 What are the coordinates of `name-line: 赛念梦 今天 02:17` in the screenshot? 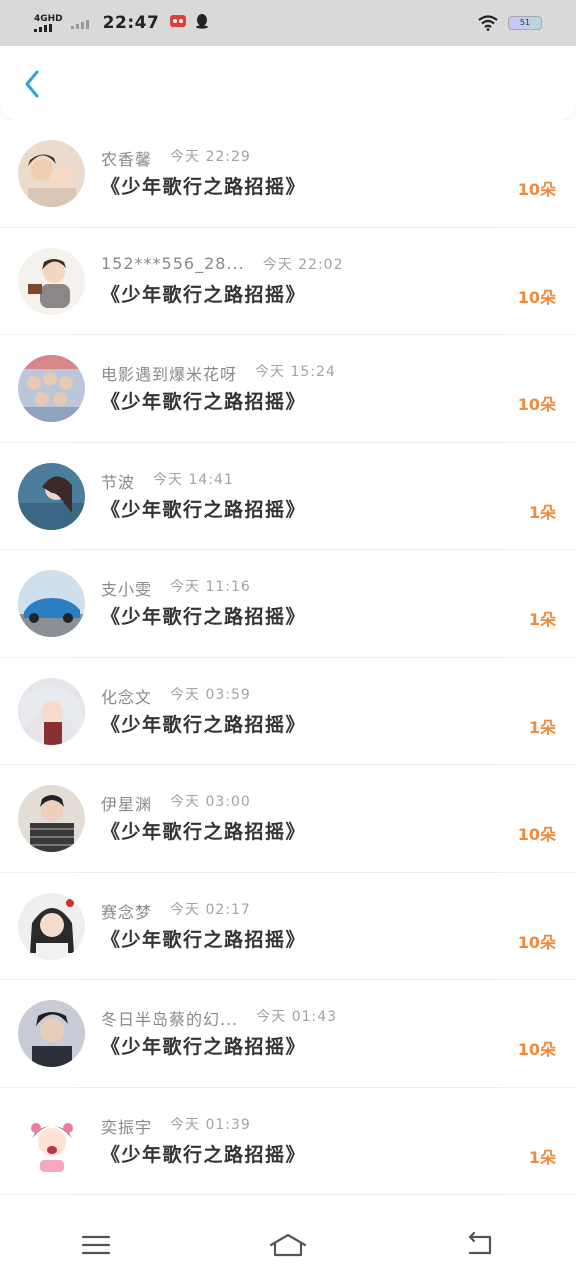 It's located at (176, 911).